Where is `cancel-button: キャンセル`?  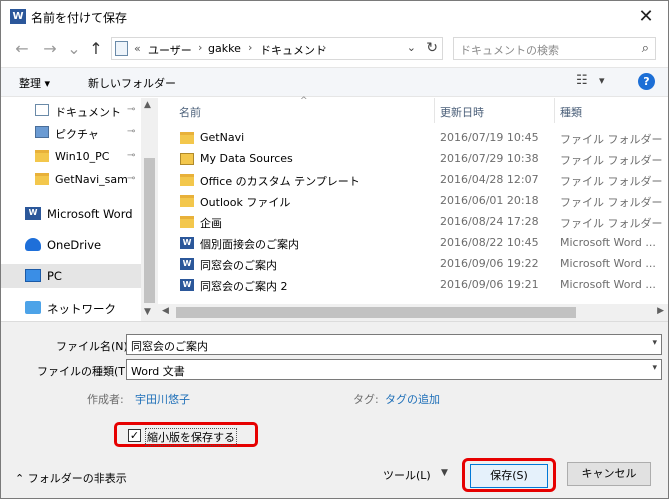
cancel-button: キャンセル is located at coordinates (609, 474).